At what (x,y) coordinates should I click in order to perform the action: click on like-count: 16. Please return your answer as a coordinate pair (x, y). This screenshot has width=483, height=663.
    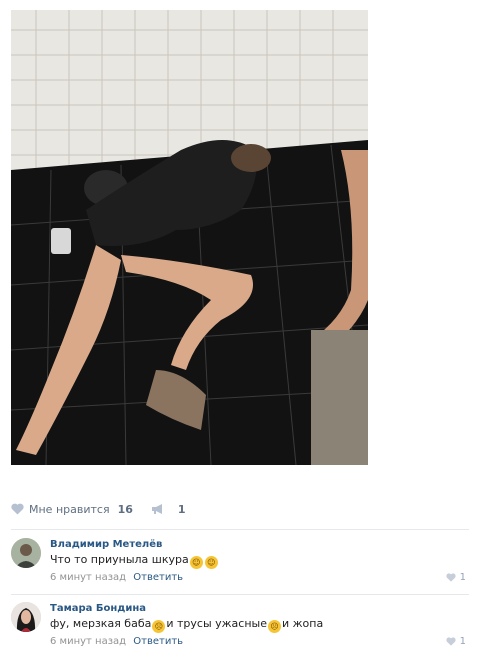
    Looking at the image, I should click on (125, 509).